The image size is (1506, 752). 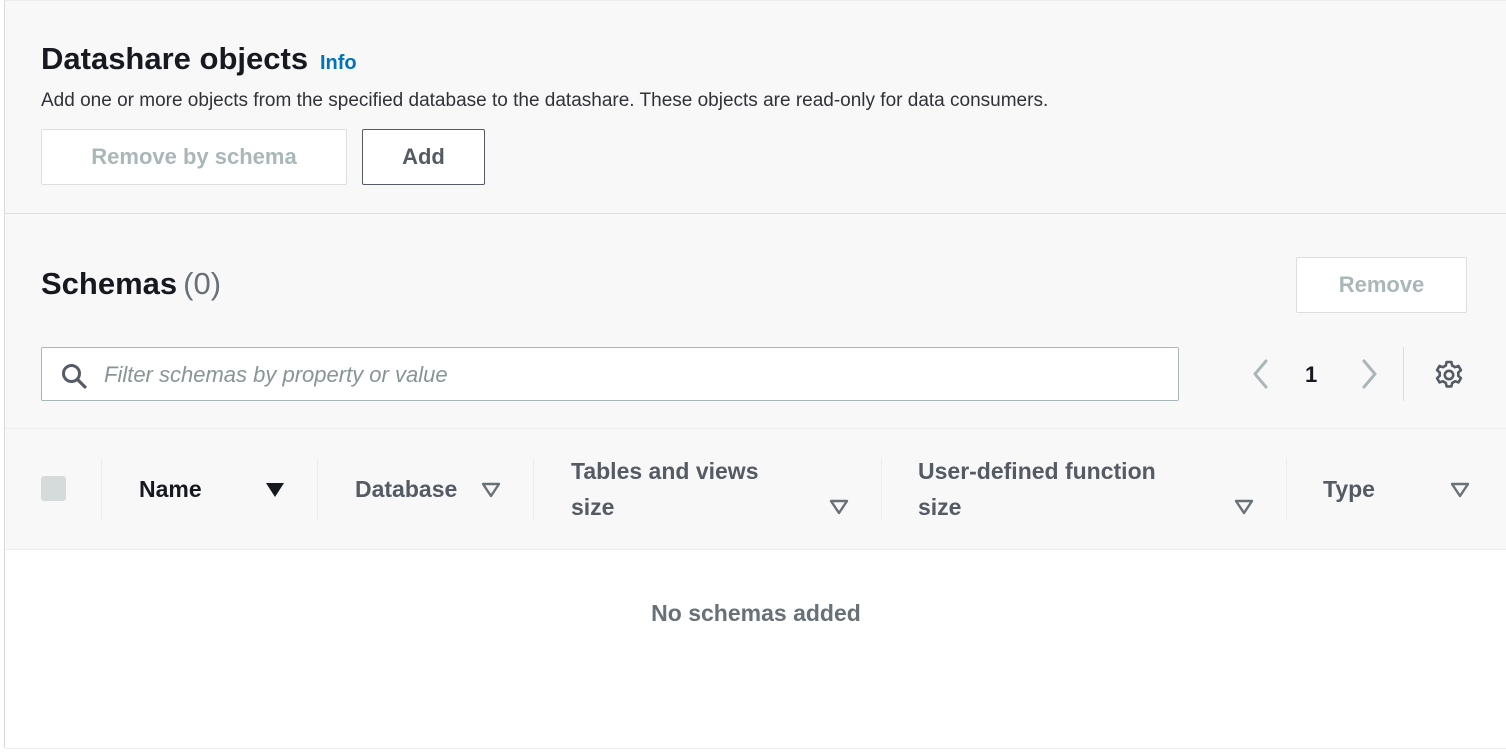 I want to click on filter-input, so click(x=634, y=375).